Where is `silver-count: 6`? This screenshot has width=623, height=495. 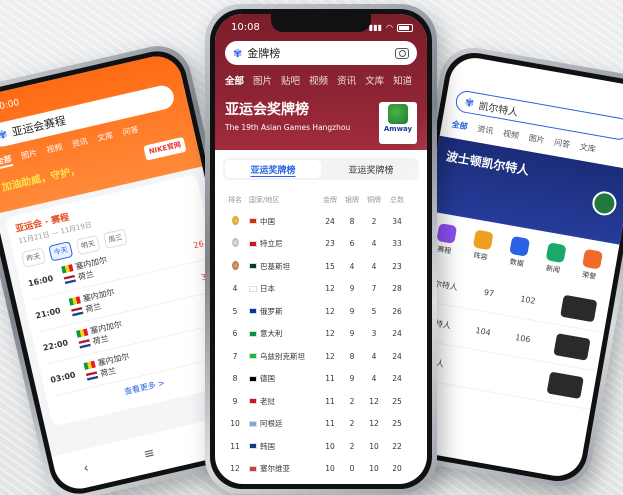
silver-count: 6 is located at coordinates (352, 244).